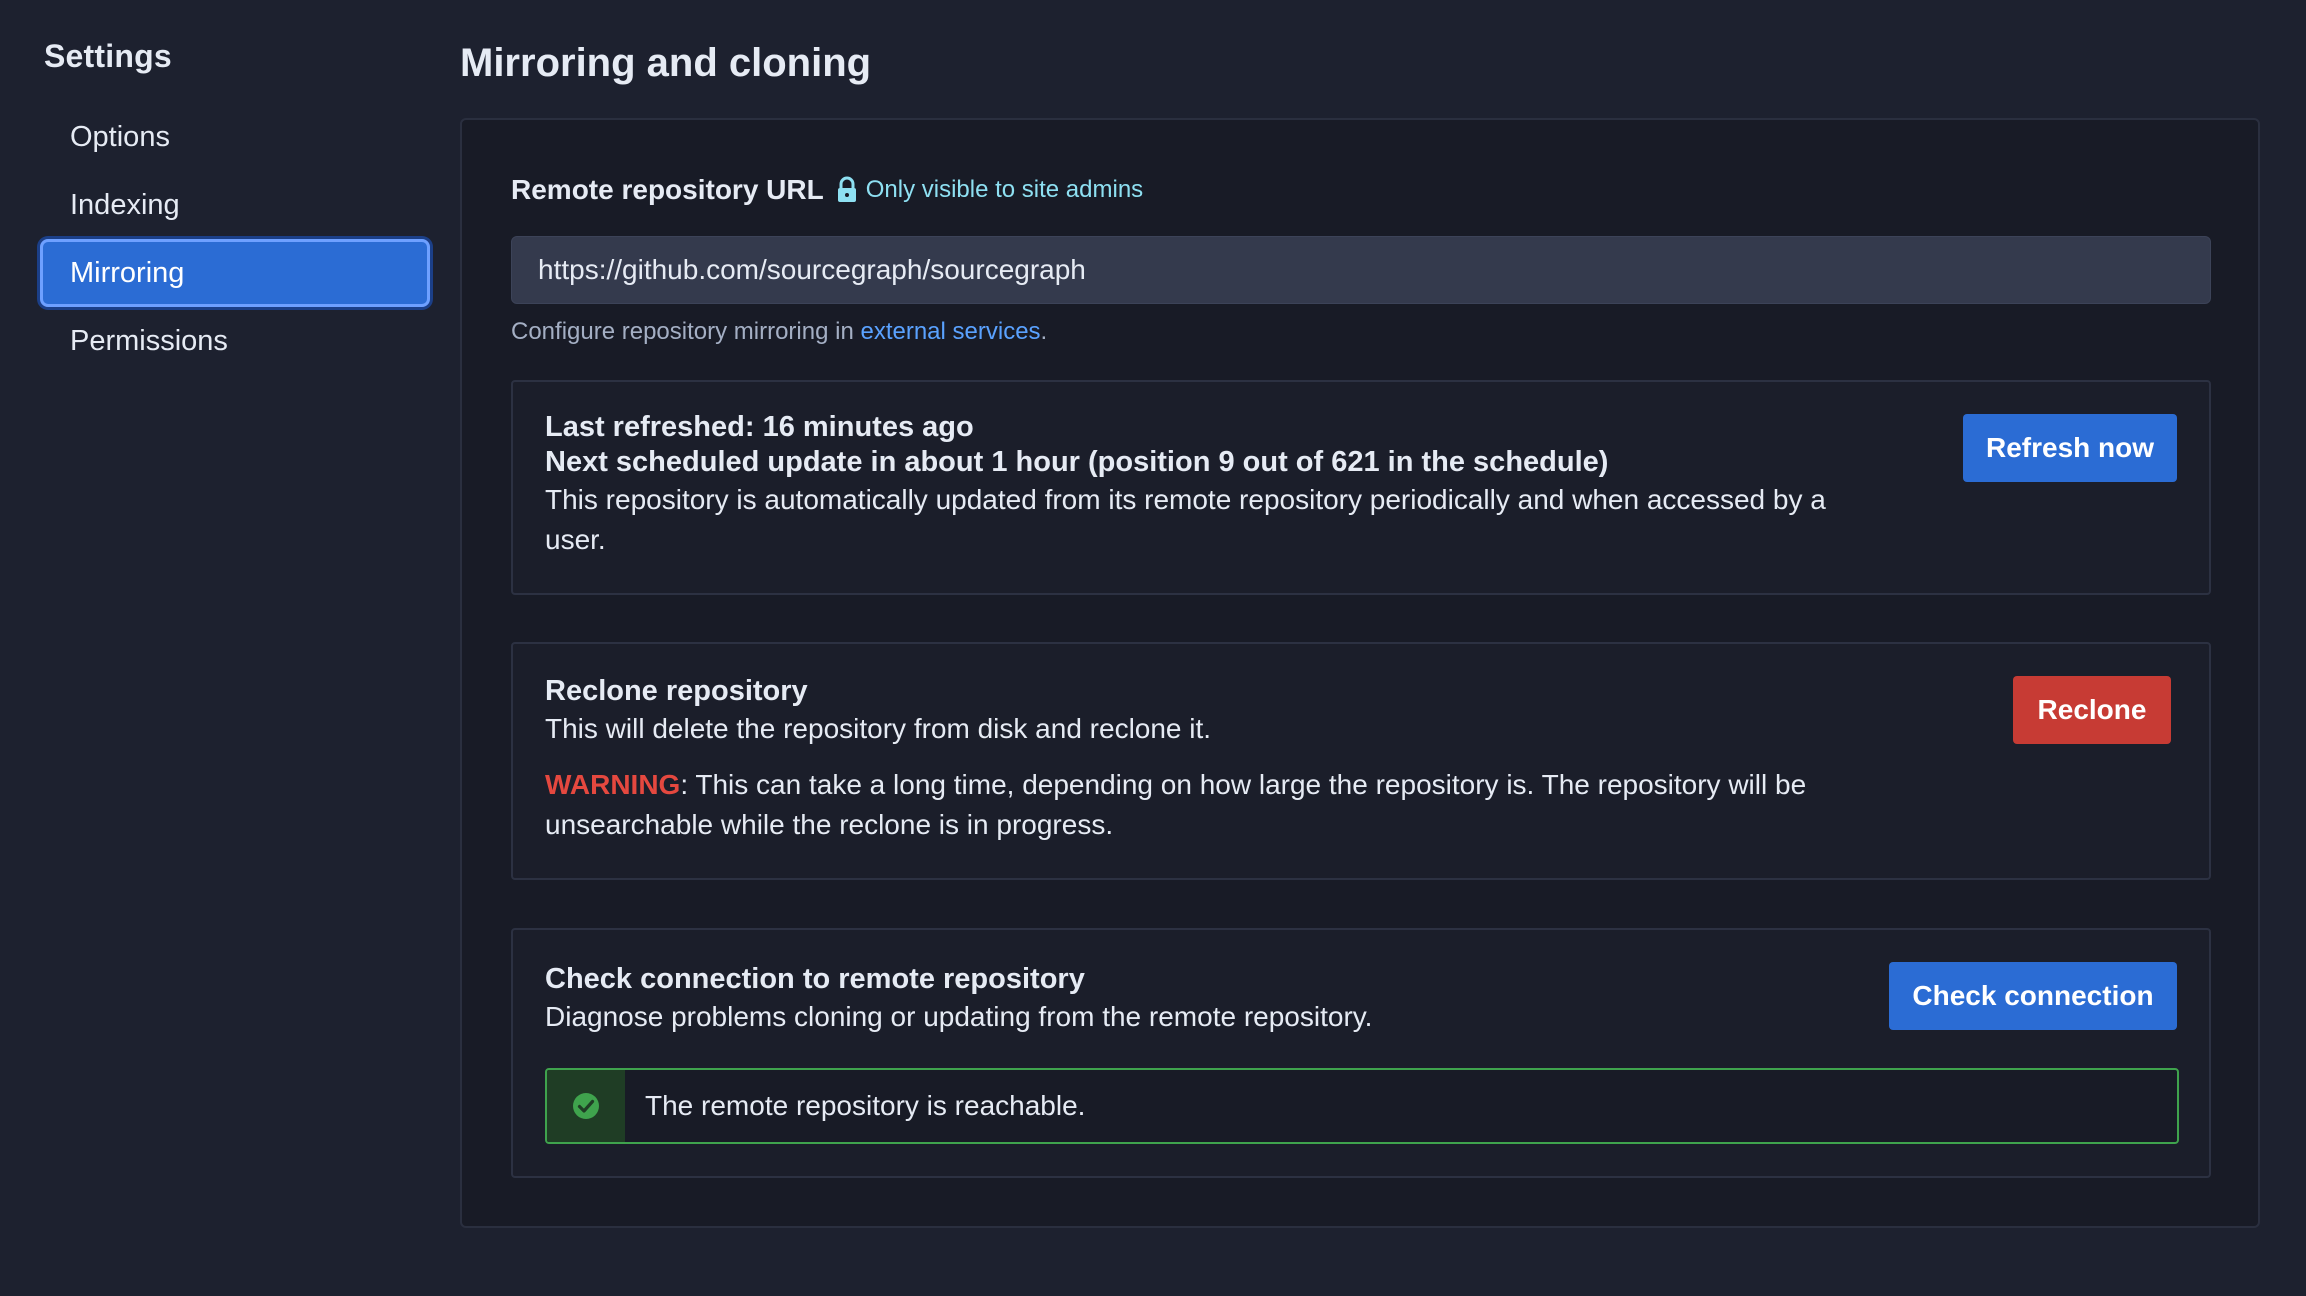  I want to click on reclone-button: Reclone, so click(2092, 710).